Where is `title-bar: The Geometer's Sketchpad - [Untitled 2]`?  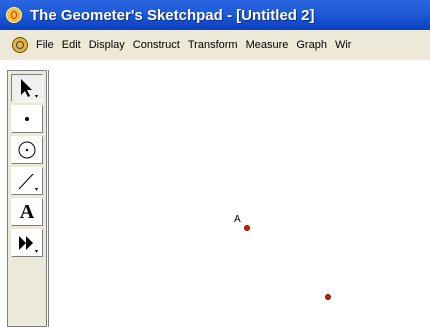 title-bar: The Geometer's Sketchpad - [Untitled 2] is located at coordinates (215, 15).